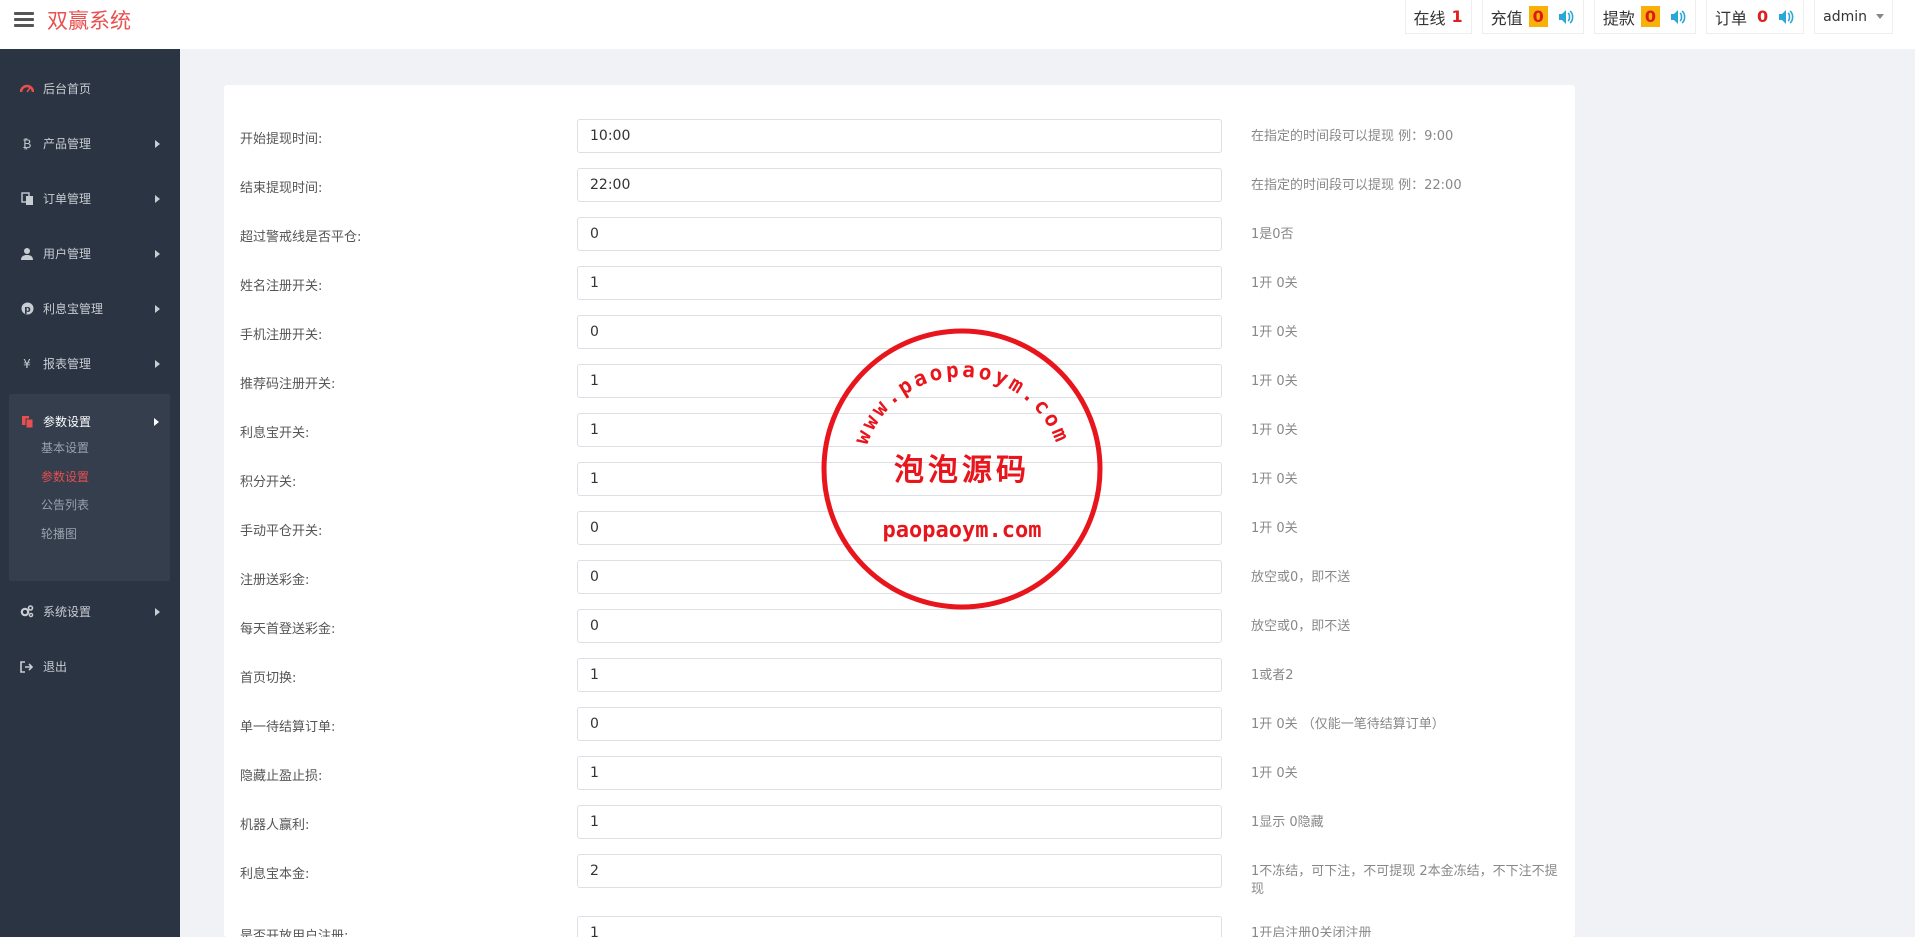  I want to click on sidebar-item-dashboard: 后台首页, so click(90, 88).